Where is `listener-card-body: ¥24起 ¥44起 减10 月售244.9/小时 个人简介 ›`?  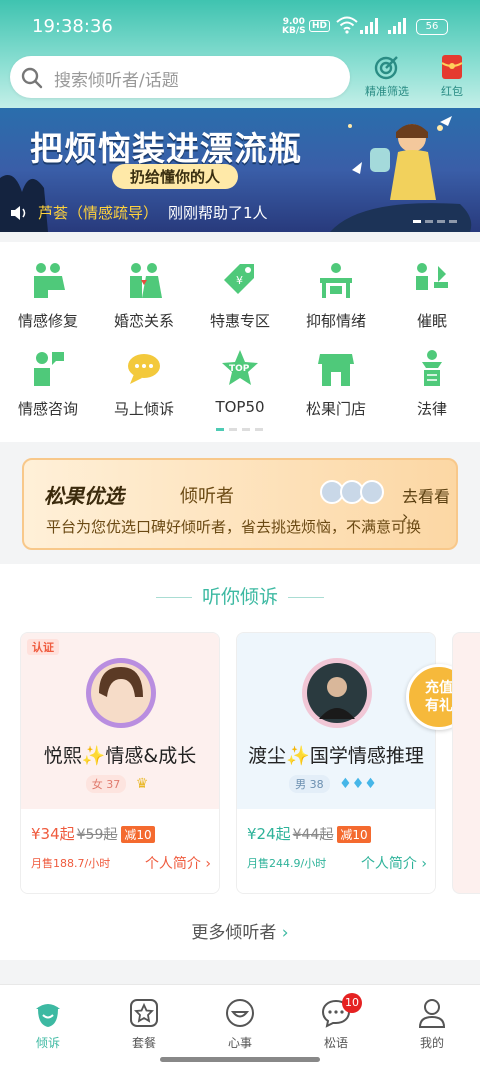 listener-card-body: ¥24起 ¥44起 减10 月售244.9/小时 个人简介 › is located at coordinates (336, 851).